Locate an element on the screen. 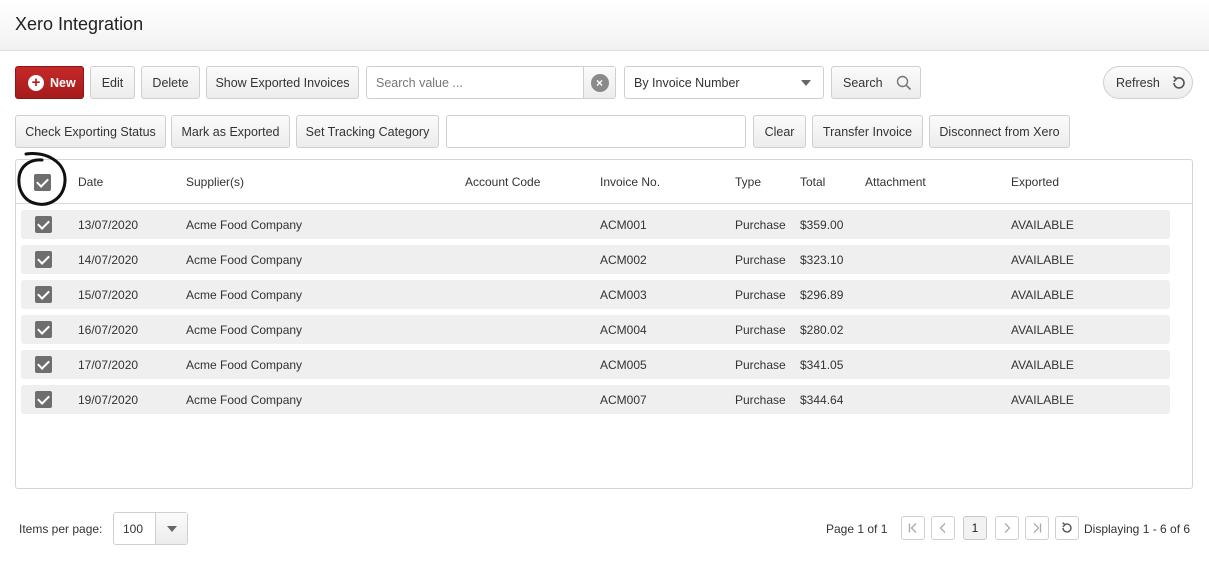  cell-date: 15/07/2020 is located at coordinates (108, 295).